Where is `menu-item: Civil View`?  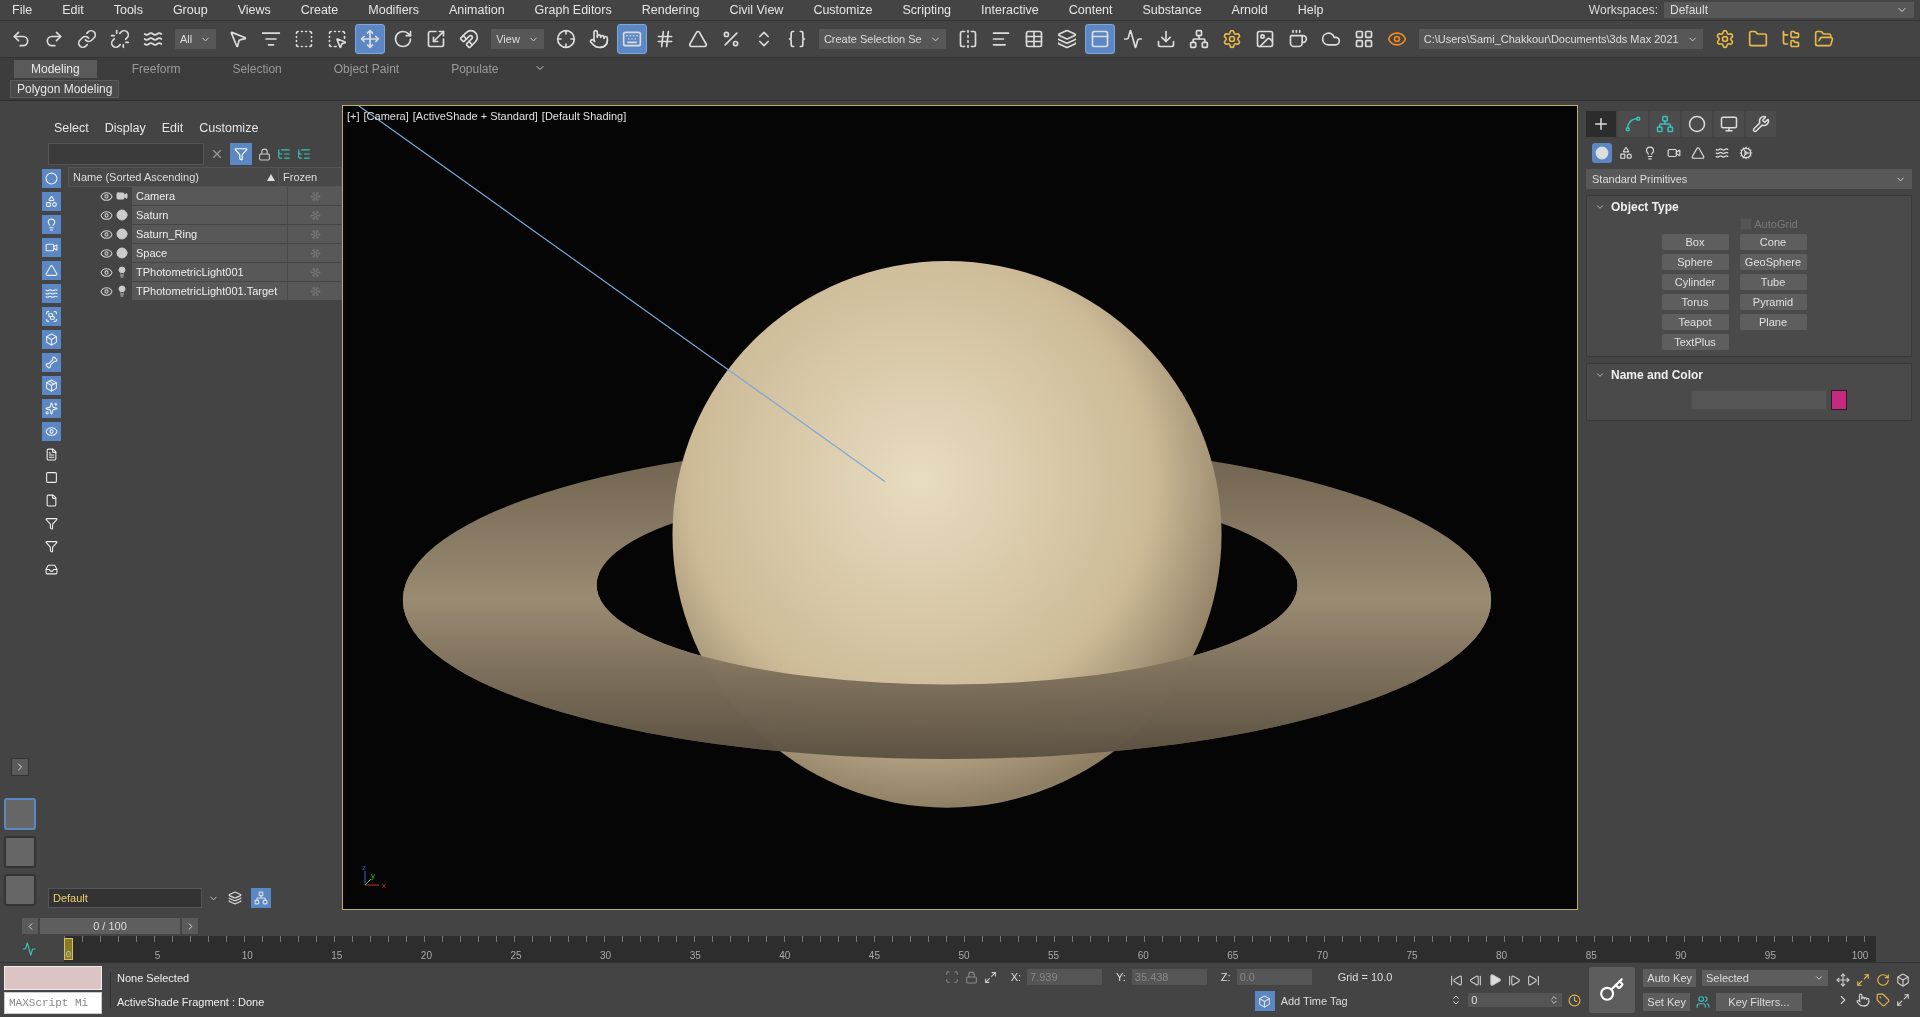
menu-item: Civil View is located at coordinates (760, 10).